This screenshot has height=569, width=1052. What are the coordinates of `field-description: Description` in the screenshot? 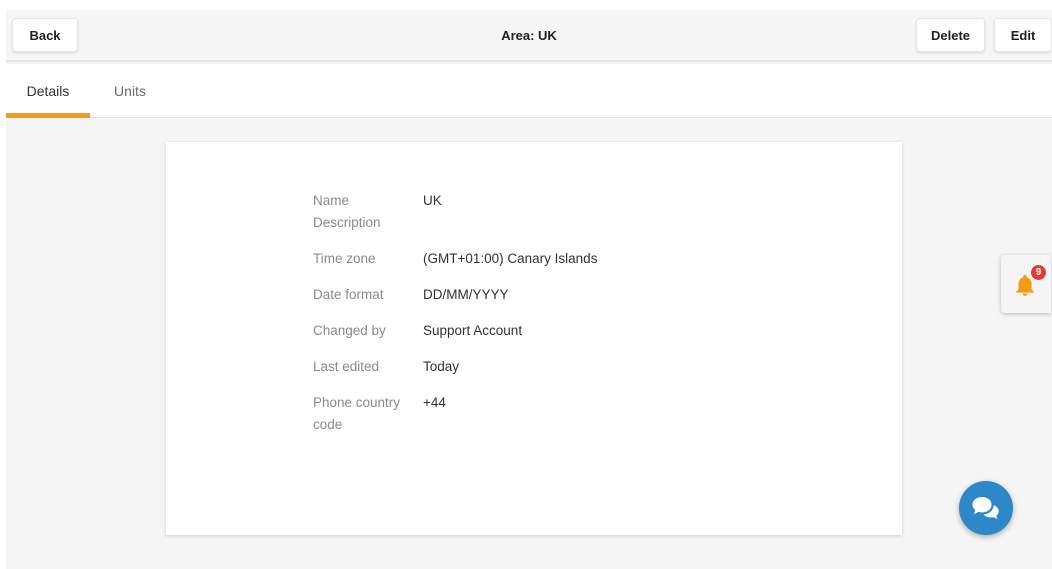 It's located at (513, 223).